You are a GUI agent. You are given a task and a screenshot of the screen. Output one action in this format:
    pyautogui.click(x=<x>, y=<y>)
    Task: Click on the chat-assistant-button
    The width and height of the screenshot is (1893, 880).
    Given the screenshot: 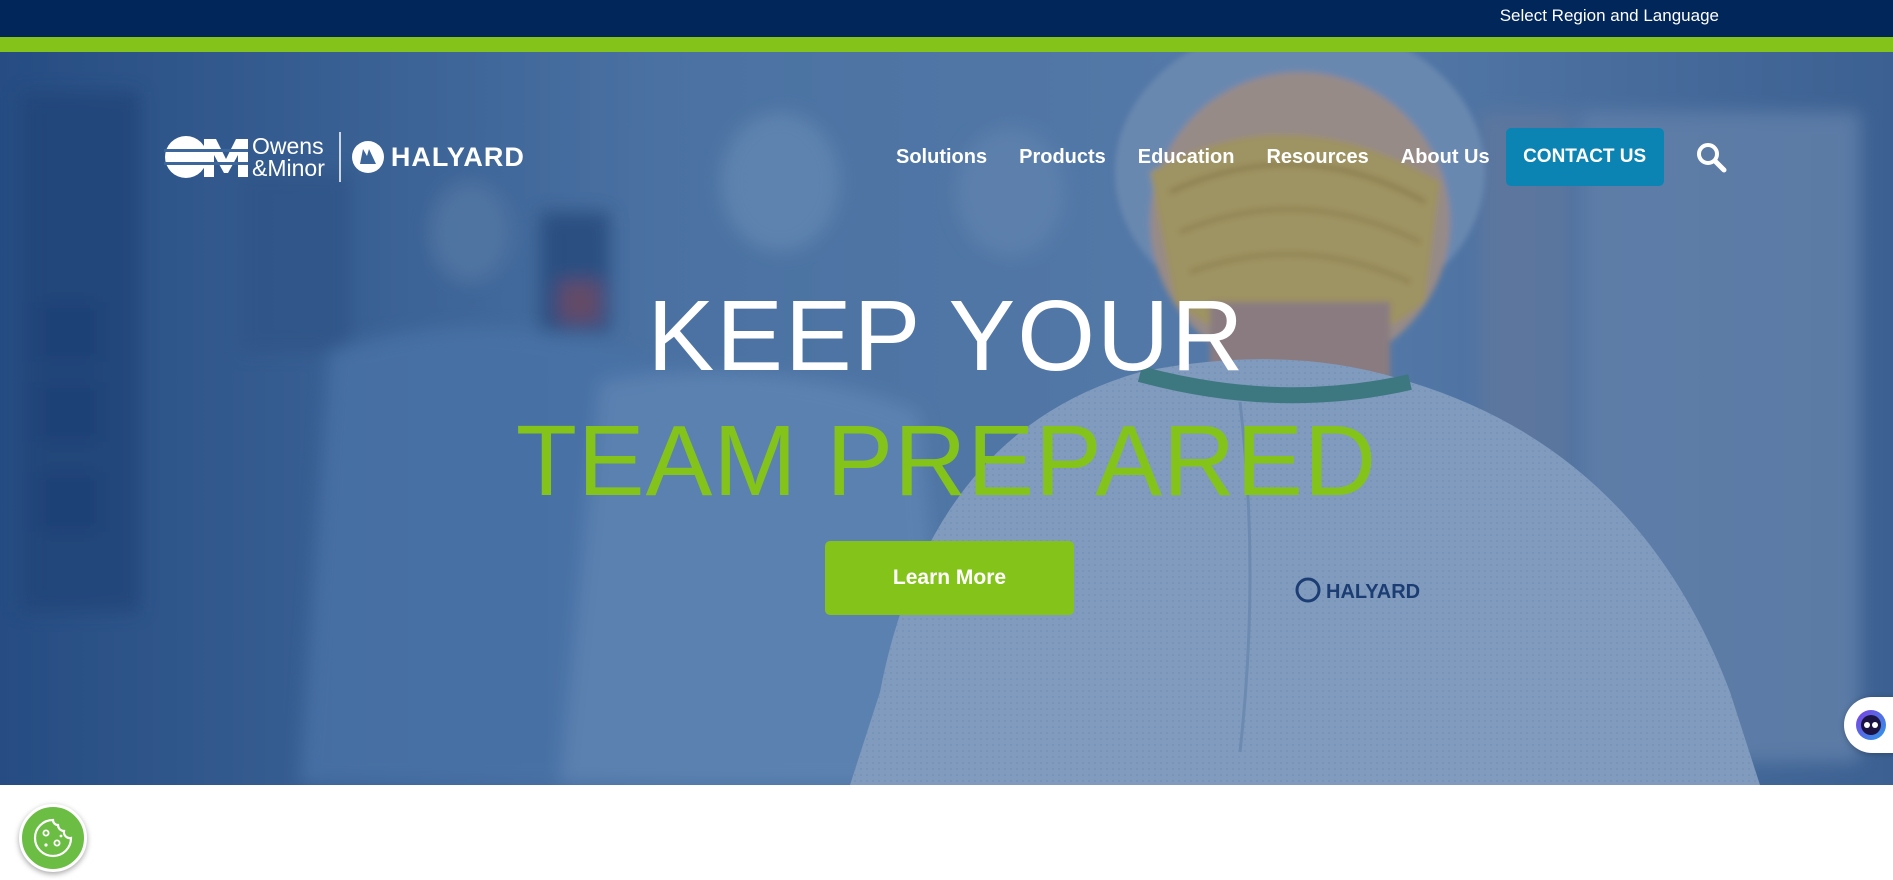 What is the action you would take?
    pyautogui.click(x=1868, y=725)
    